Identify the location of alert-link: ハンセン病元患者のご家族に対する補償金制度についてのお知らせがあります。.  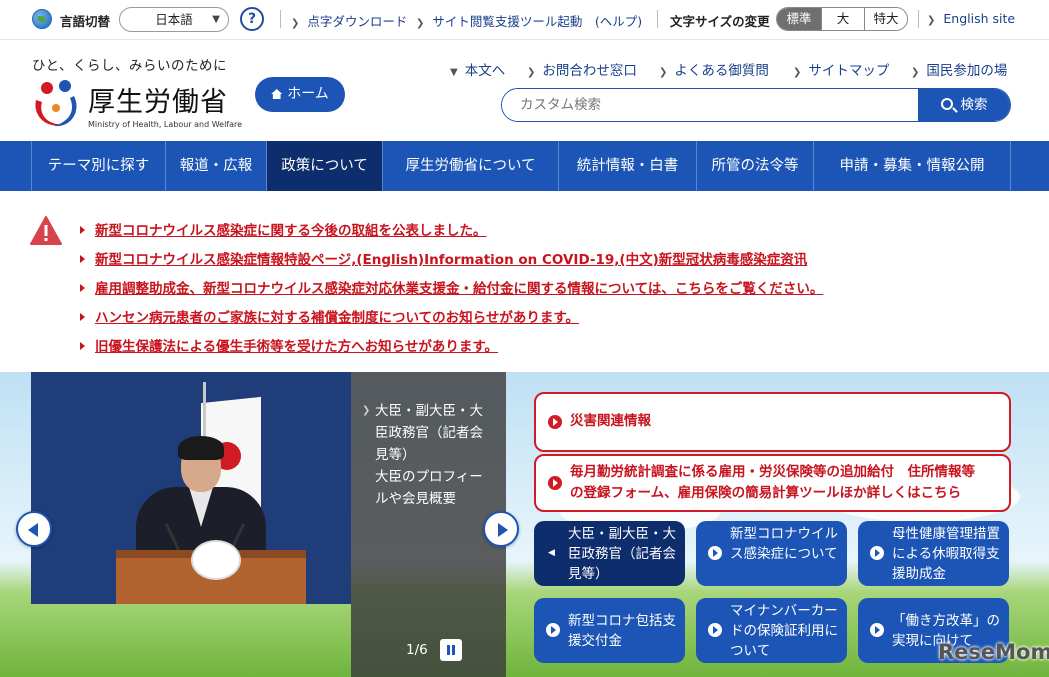
(329, 316).